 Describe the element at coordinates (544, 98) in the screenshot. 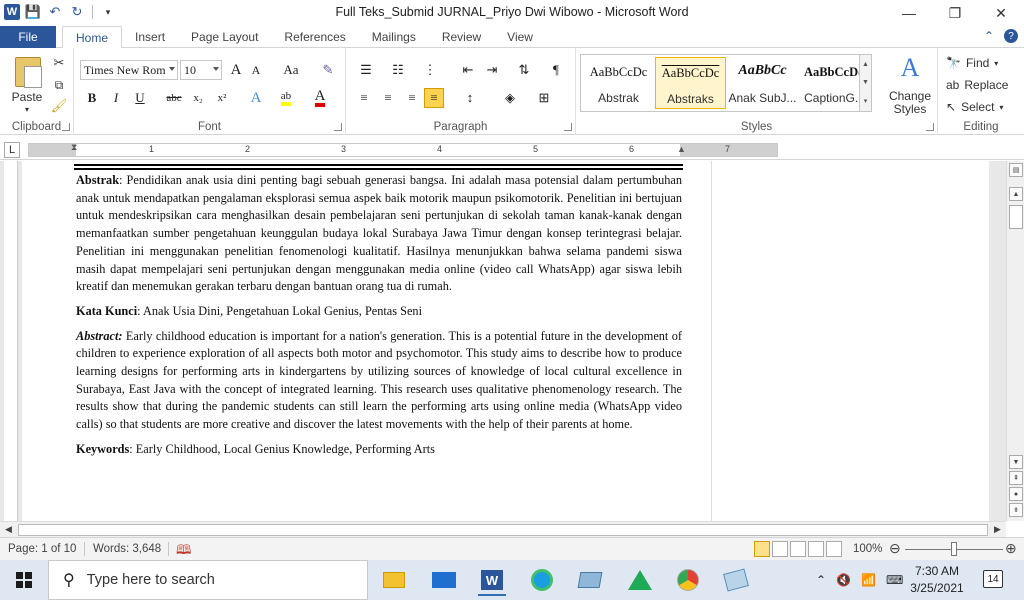

I see `borders-icon: ⊞` at that location.